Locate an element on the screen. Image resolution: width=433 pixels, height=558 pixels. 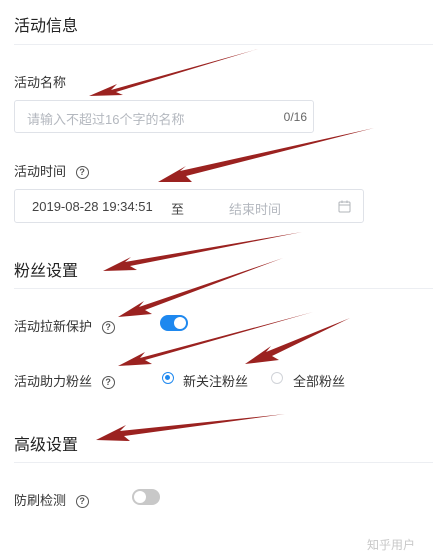
new-user-protection-label-row: 活动拉新保护 ? is located at coordinates (64, 325).